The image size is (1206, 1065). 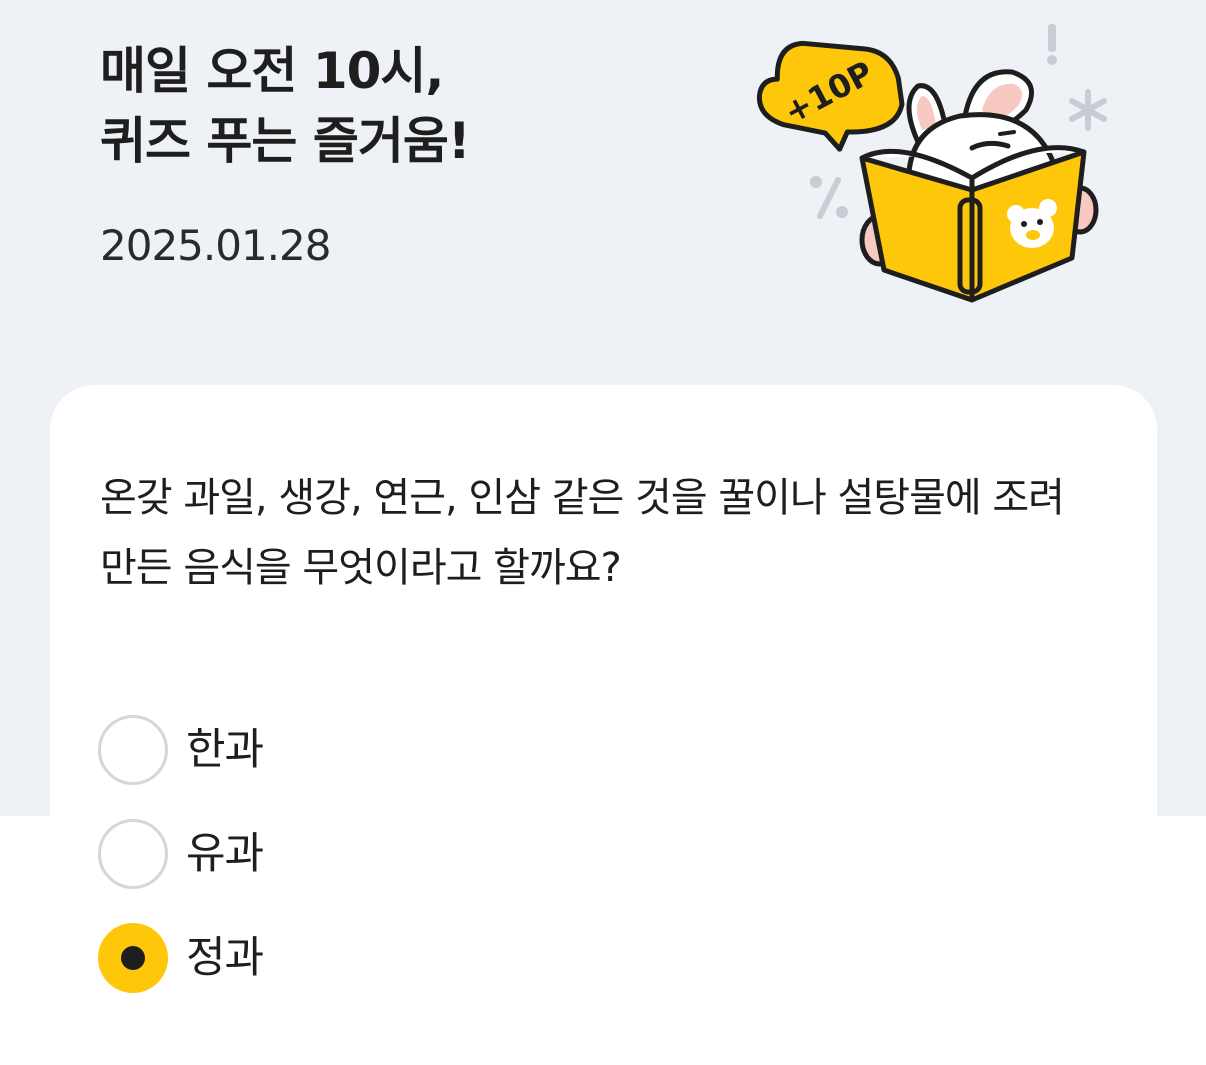 What do you see at coordinates (215, 245) in the screenshot?
I see `quiz-date: 2025.01.28` at bounding box center [215, 245].